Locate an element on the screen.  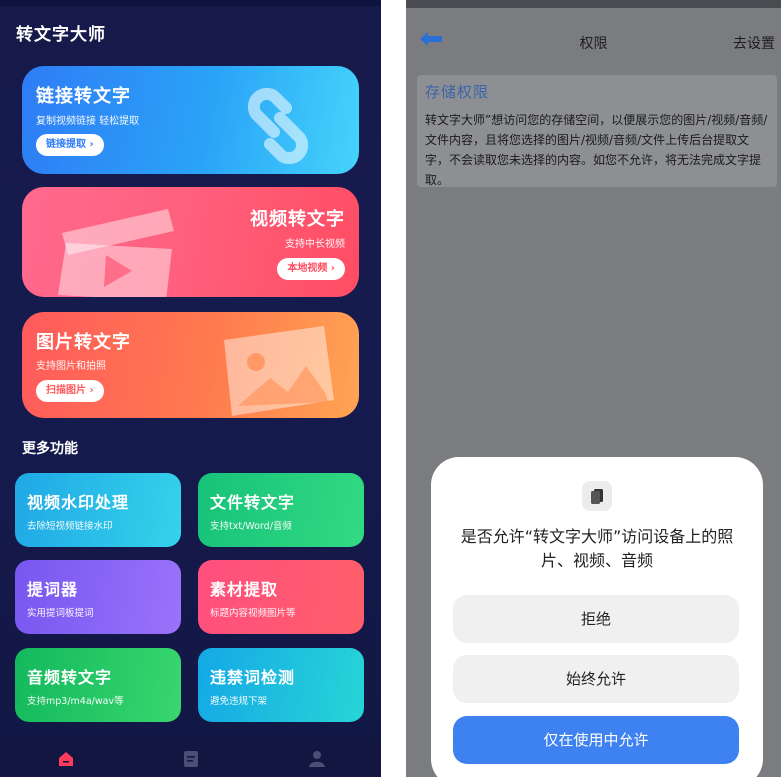
tile-banned-words: 违禁词检测 避免违规下架 is located at coordinates (281, 685).